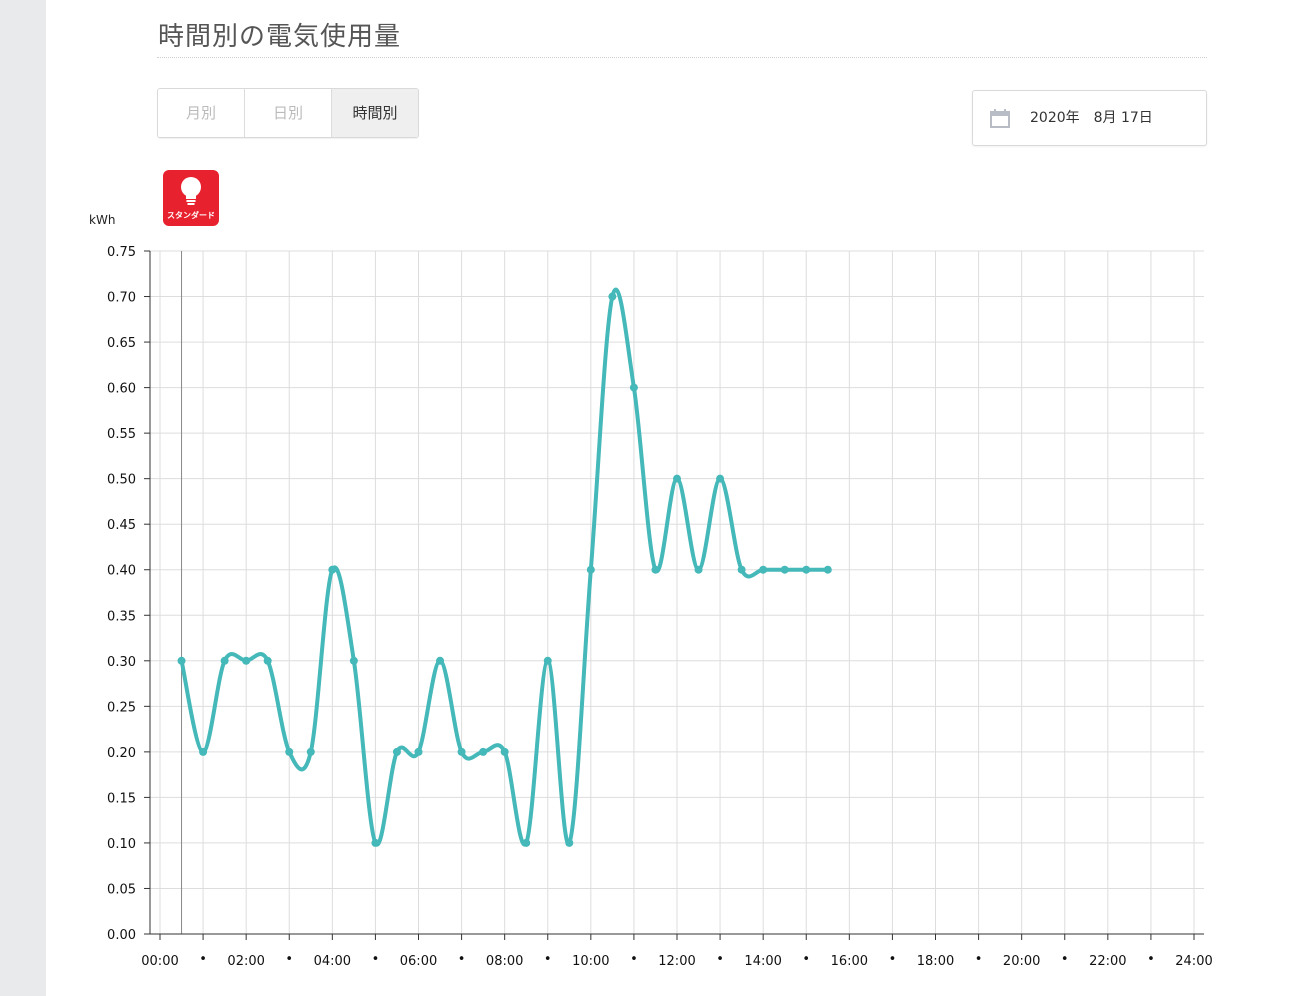 This screenshot has height=996, width=1291. What do you see at coordinates (121, 298) in the screenshot?
I see `y-tick-label: 0.70` at bounding box center [121, 298].